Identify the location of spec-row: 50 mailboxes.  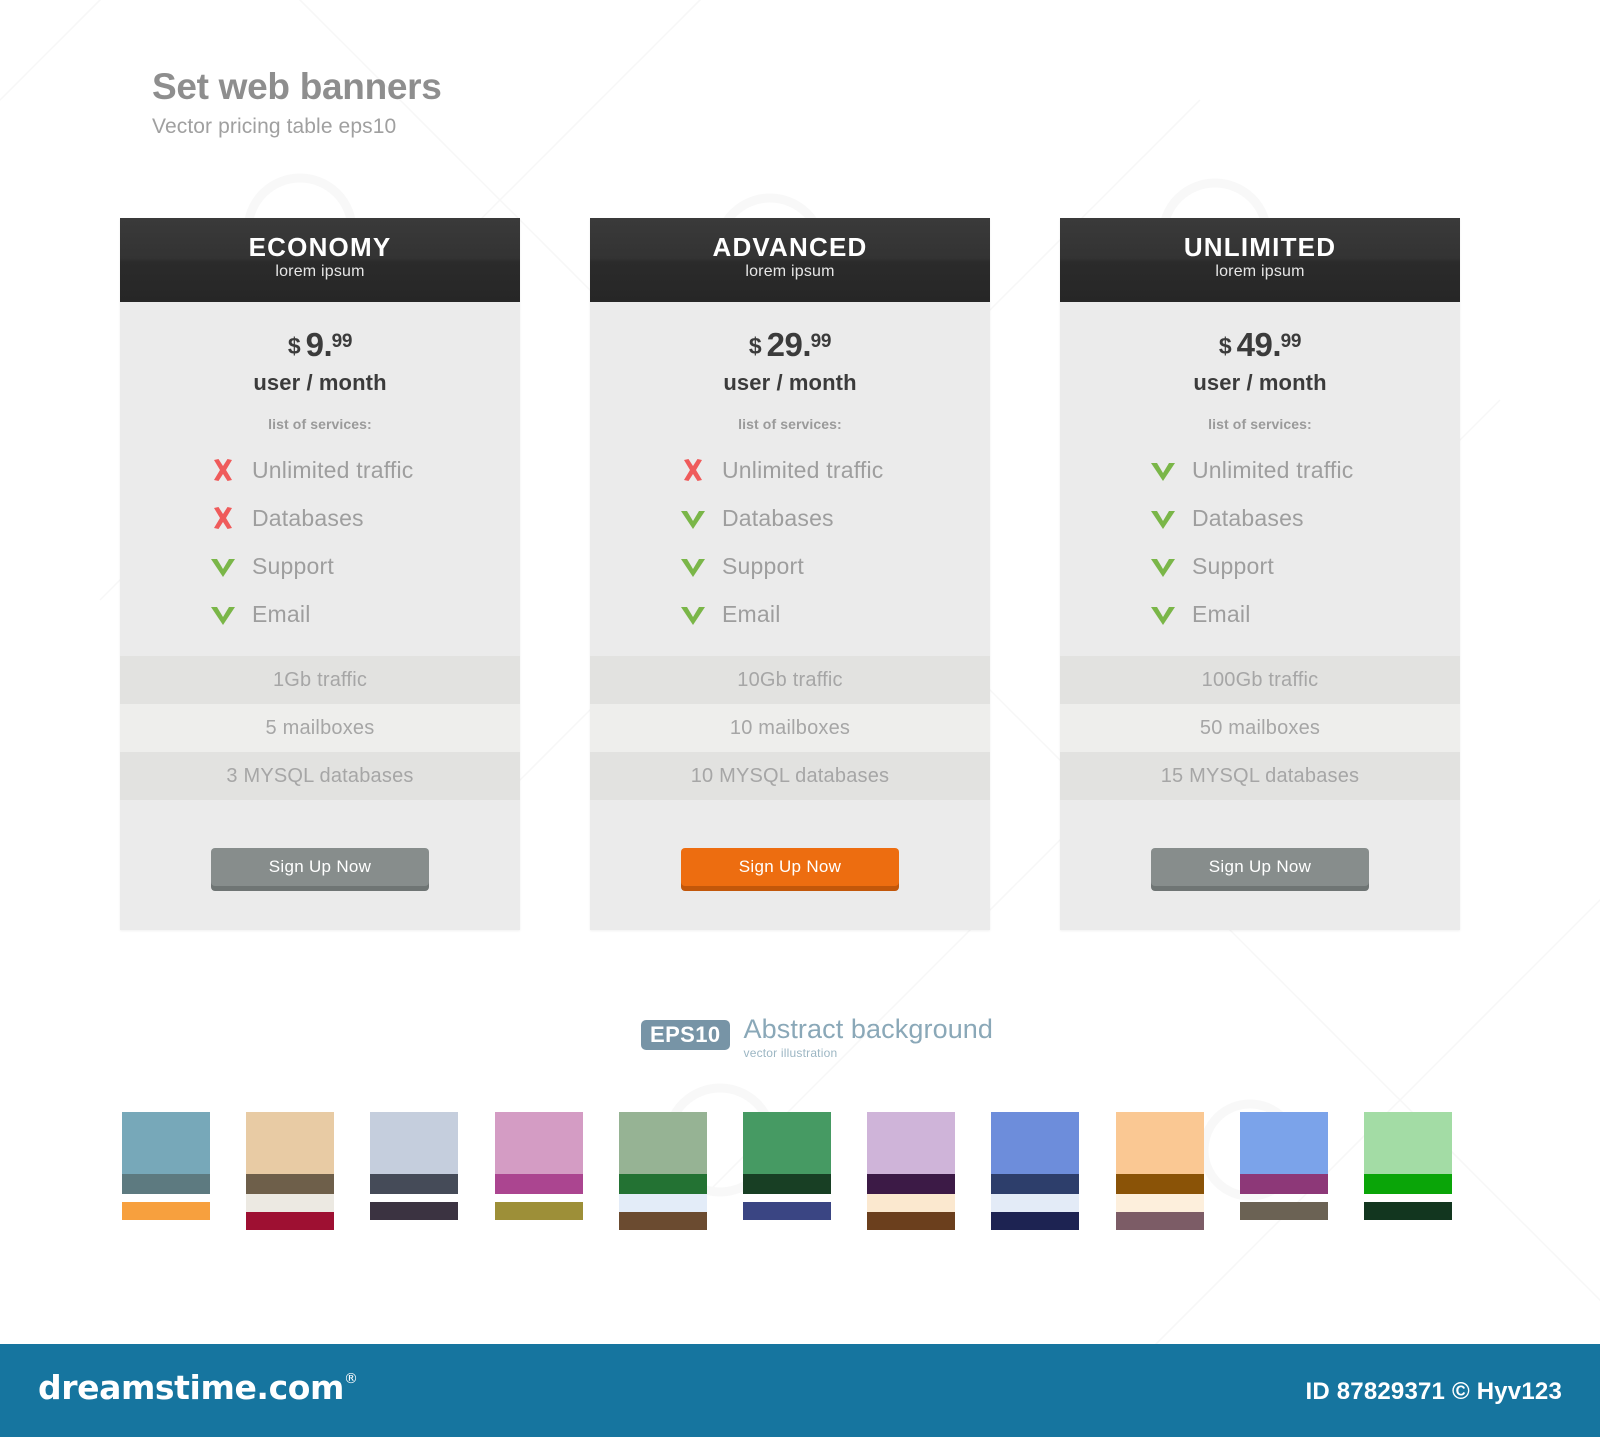
(1260, 728).